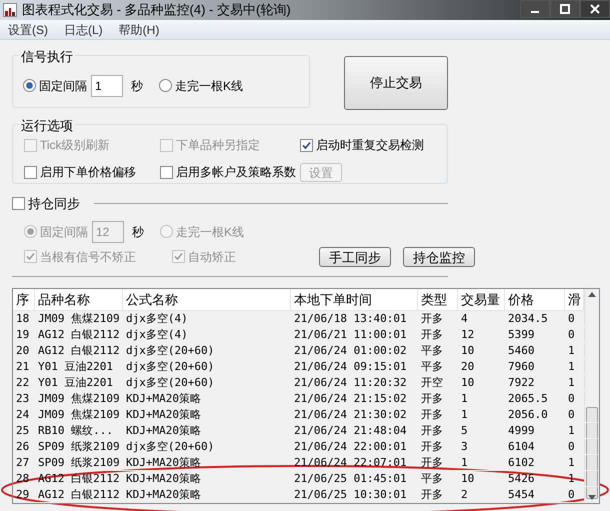 This screenshot has width=610, height=511. What do you see at coordinates (521, 478) in the screenshot?
I see `table-cell-text: 5426` at bounding box center [521, 478].